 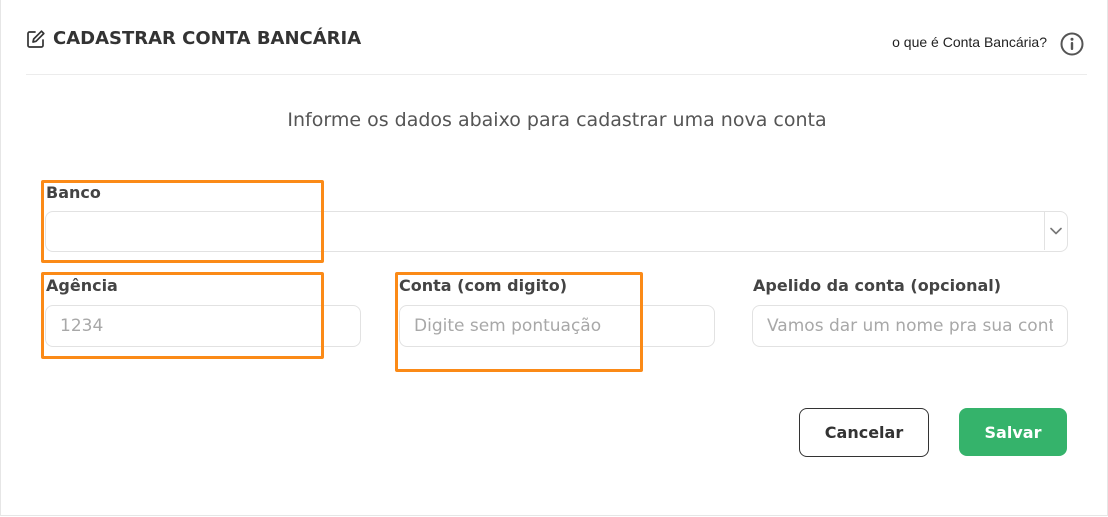 I want to click on cancel-button: Cancelar, so click(x=864, y=432).